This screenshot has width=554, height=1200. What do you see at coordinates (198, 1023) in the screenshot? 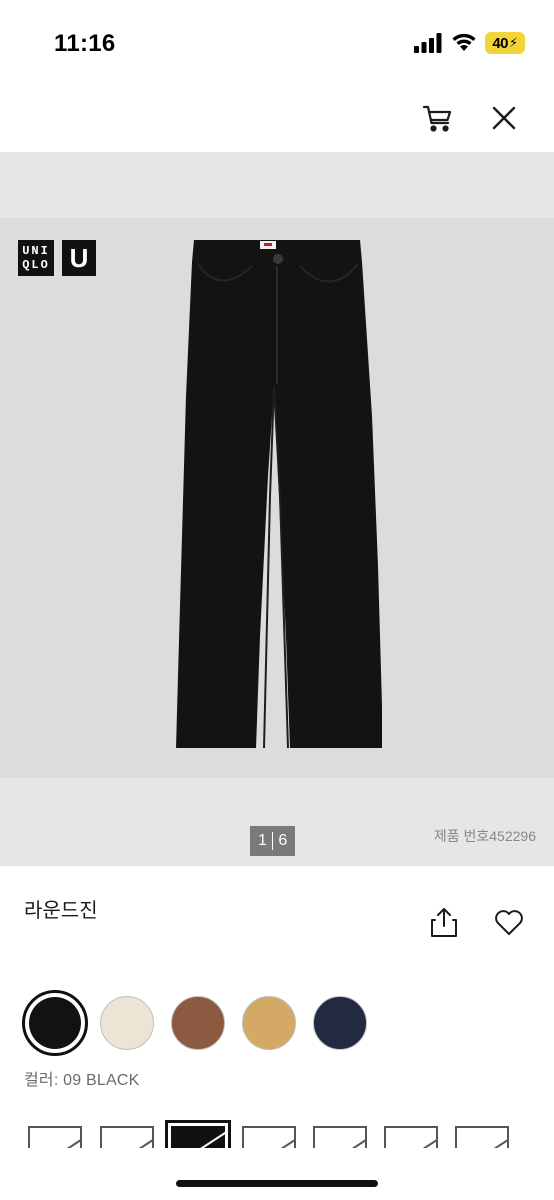
I see `color-swatch-brown` at bounding box center [198, 1023].